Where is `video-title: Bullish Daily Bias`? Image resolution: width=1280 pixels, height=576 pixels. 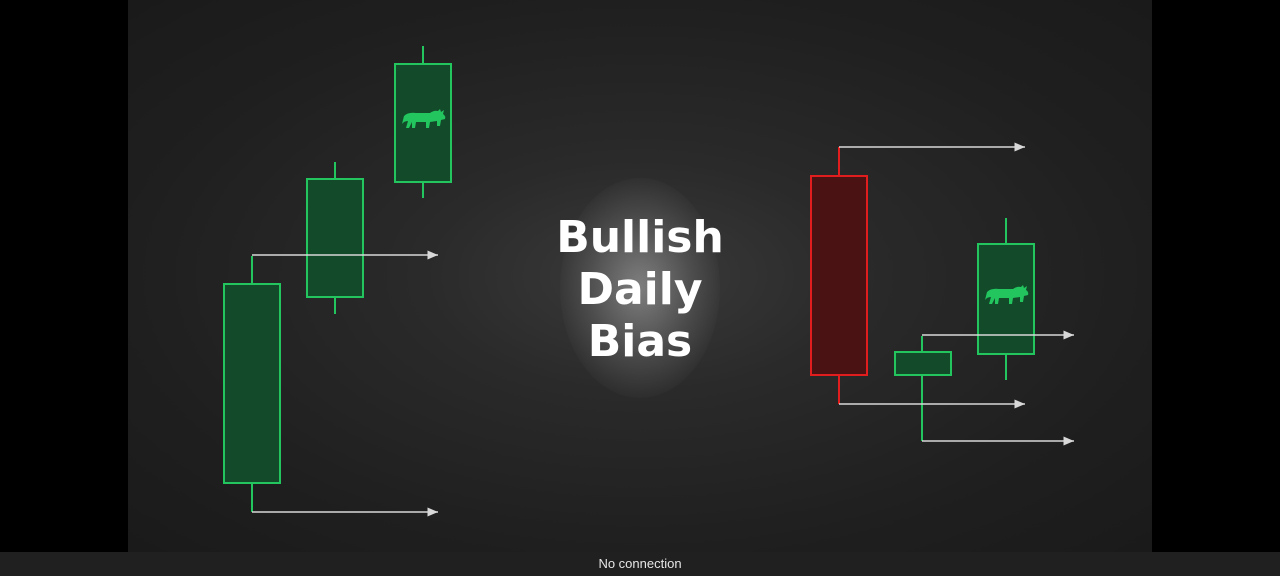
video-title: Bullish Daily Bias is located at coordinates (640, 290).